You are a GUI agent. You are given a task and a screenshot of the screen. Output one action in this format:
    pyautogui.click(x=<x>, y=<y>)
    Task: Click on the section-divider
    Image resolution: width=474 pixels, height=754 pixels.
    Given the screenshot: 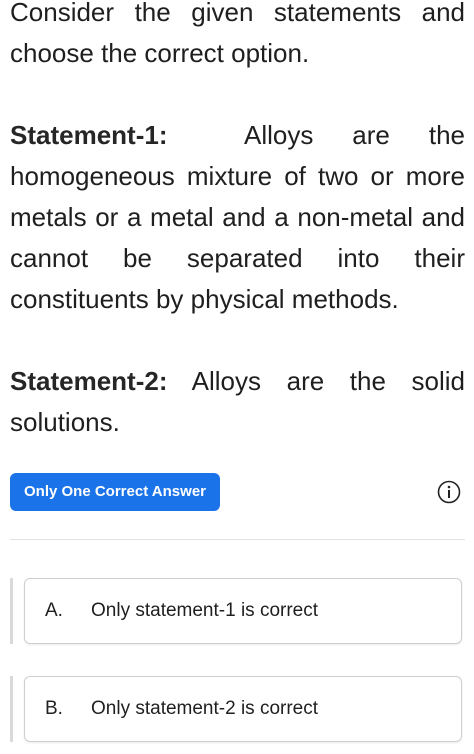 What is the action you would take?
    pyautogui.click(x=237, y=539)
    